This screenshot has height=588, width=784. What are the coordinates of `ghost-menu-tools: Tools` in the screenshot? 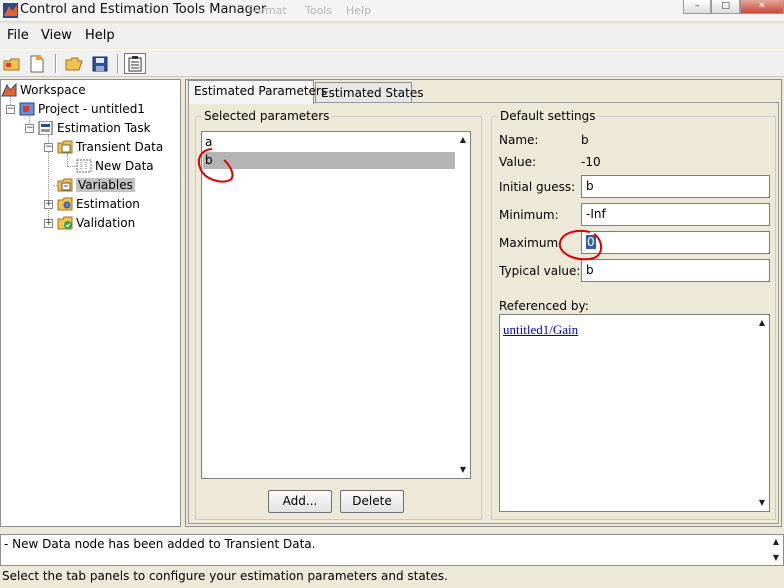 It's located at (319, 10).